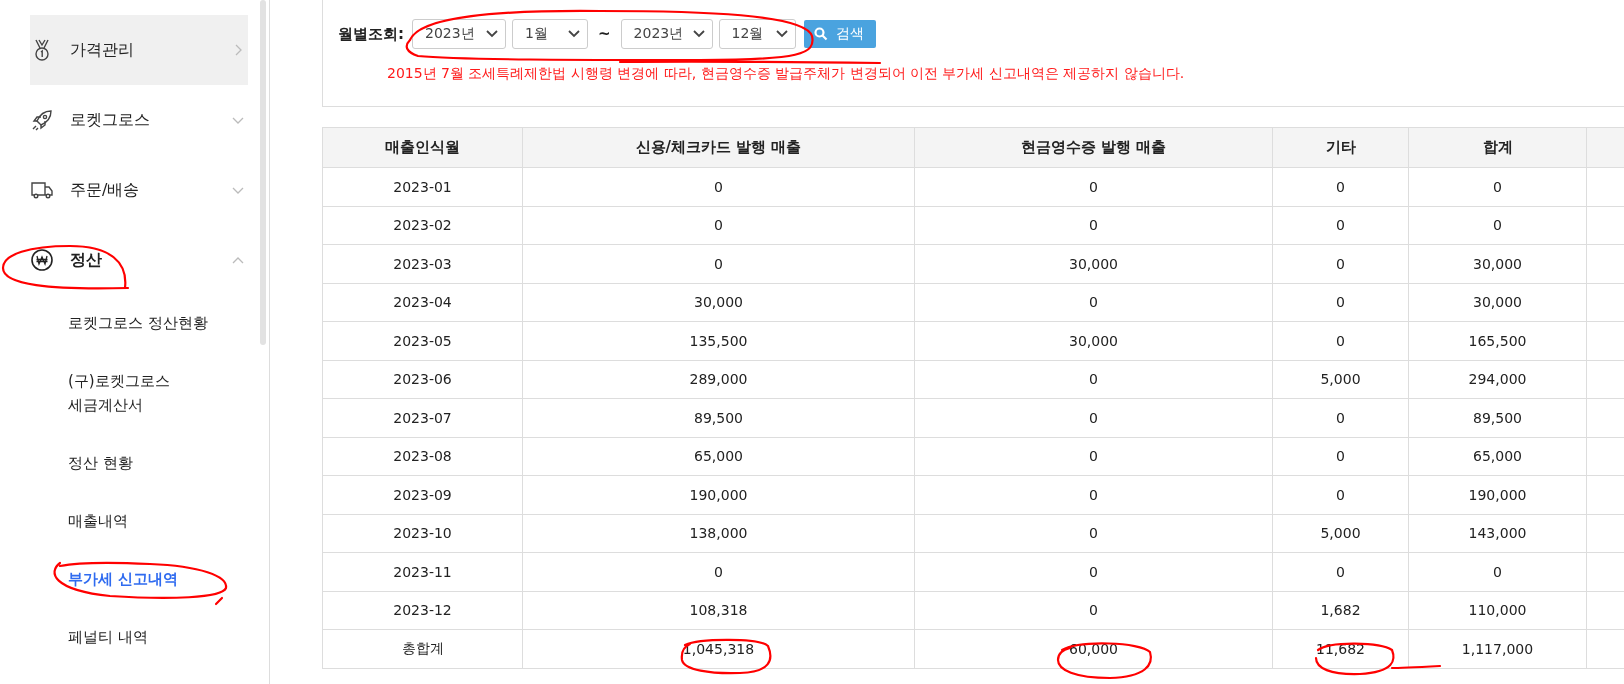  I want to click on column-header: 신용/체크카드 발행 매출, so click(718, 147).